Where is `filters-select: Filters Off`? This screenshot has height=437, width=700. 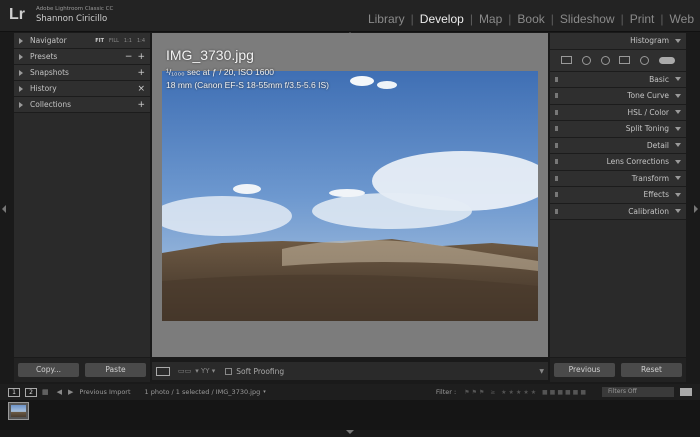 filters-select: Filters Off is located at coordinates (638, 392).